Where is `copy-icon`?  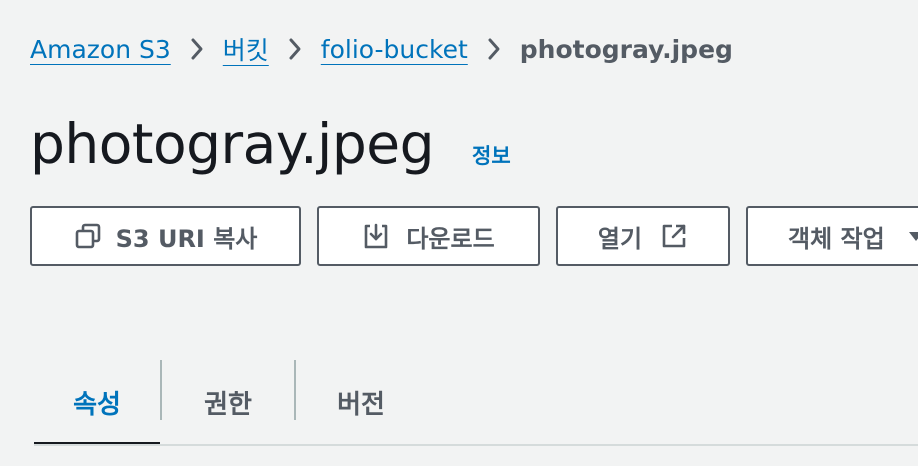 copy-icon is located at coordinates (88, 236).